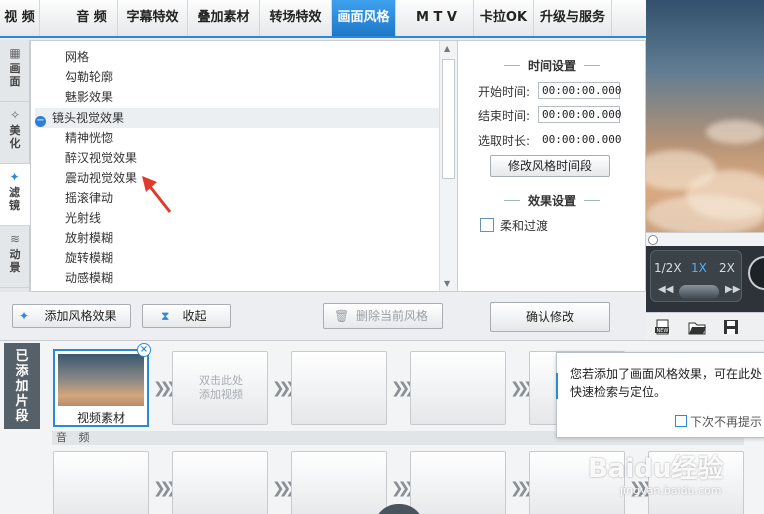 This screenshot has width=764, height=514. I want to click on tree-item-grid: 网格, so click(77, 57).